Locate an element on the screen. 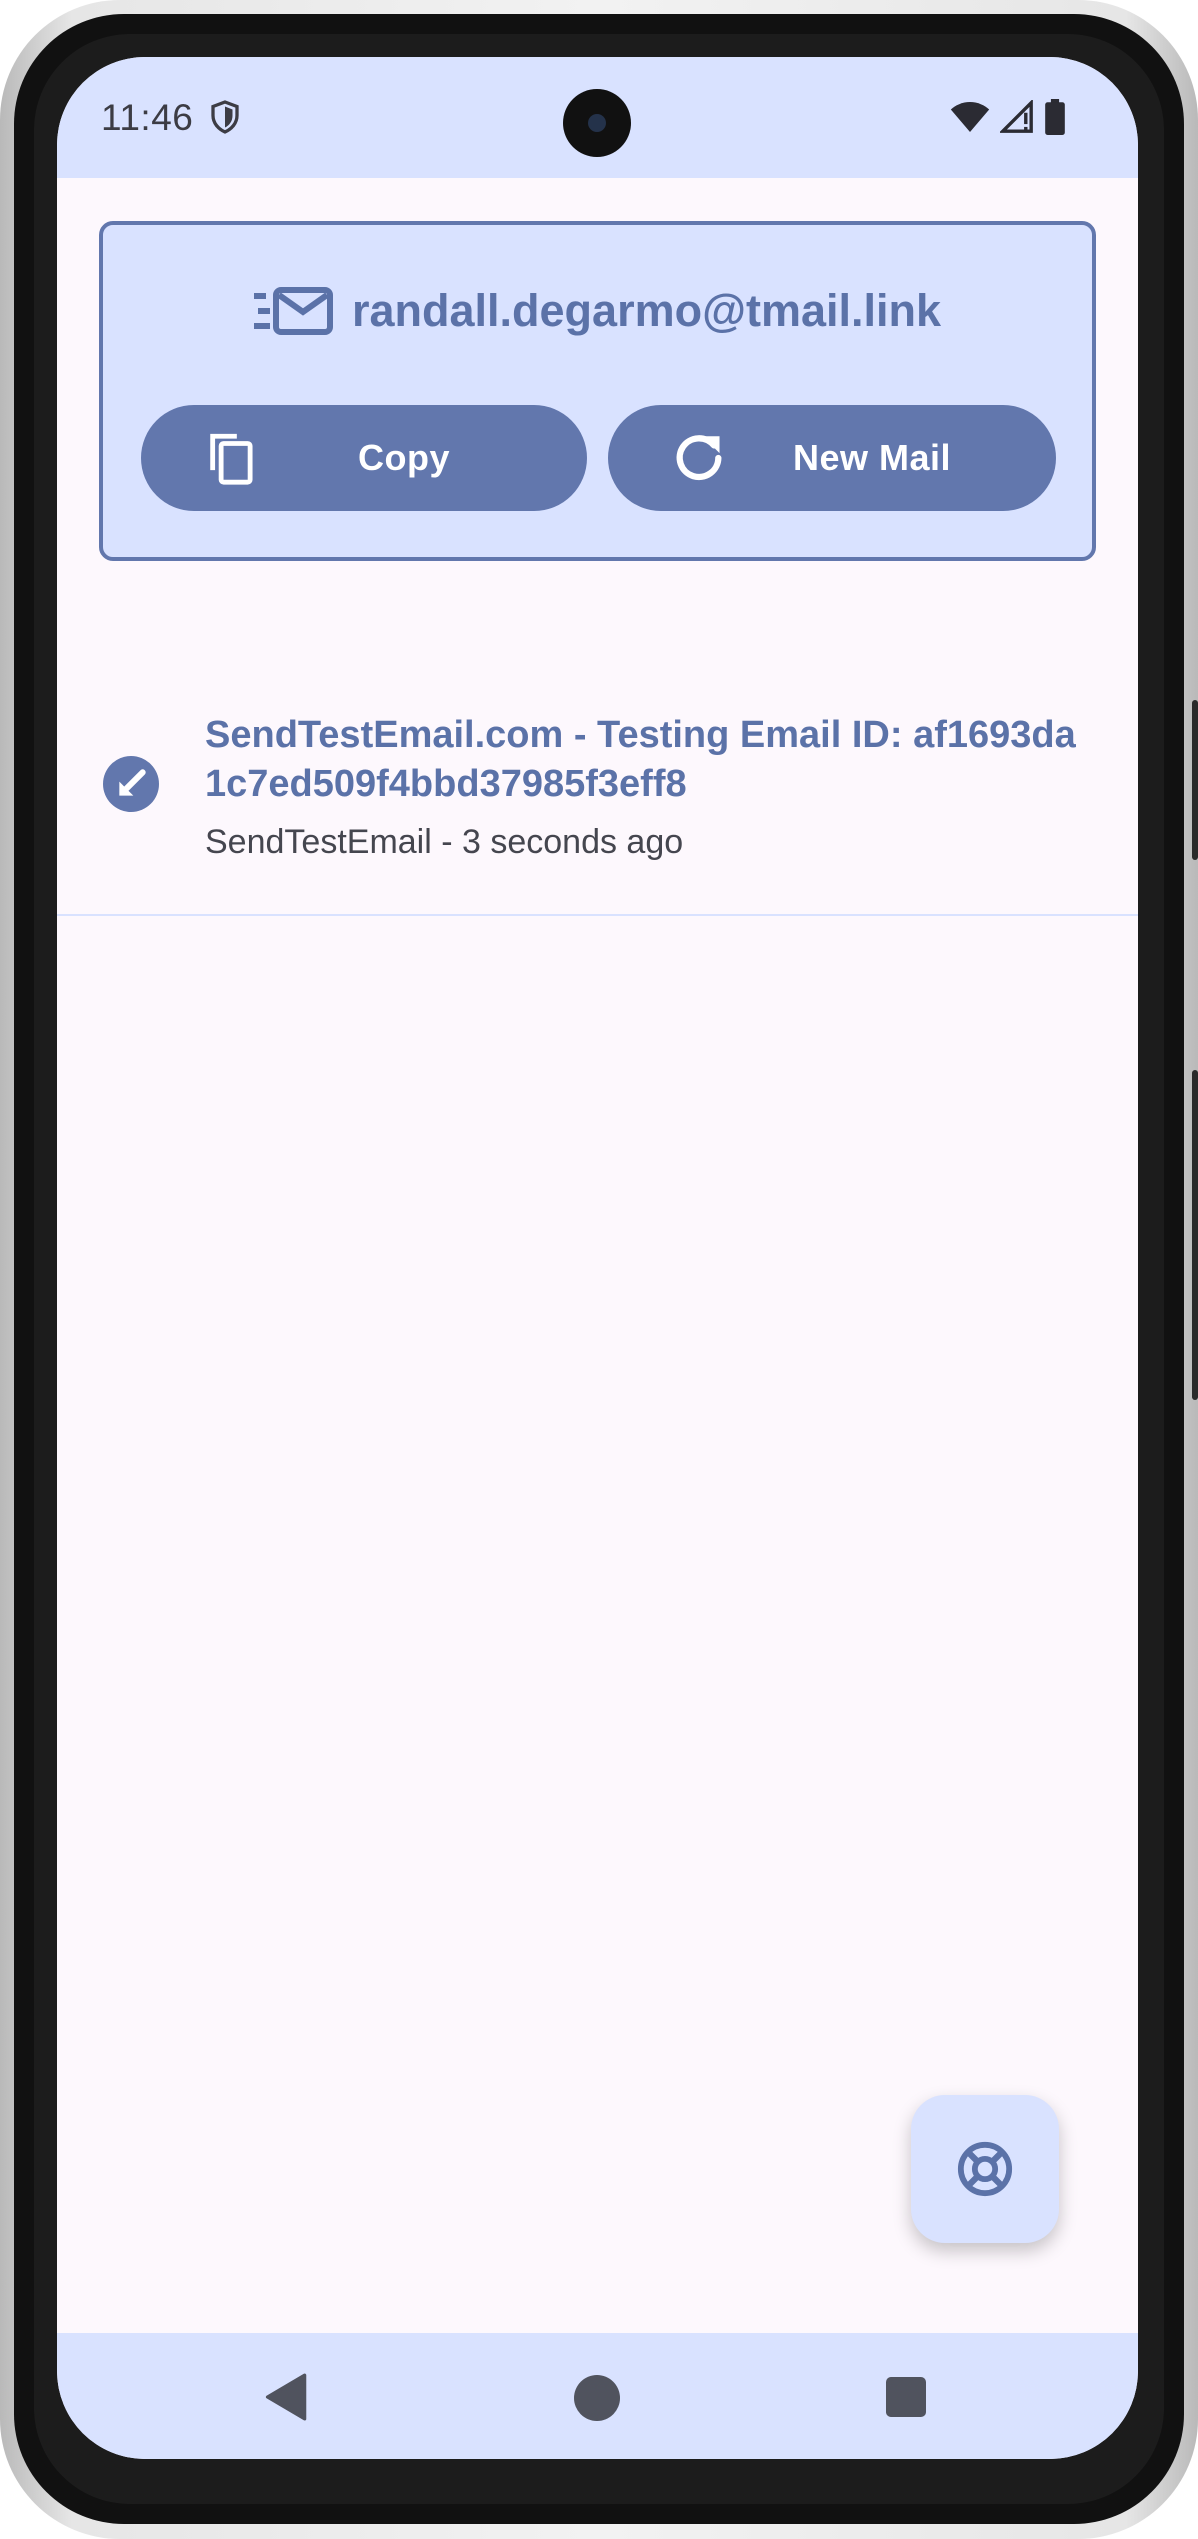 The width and height of the screenshot is (1198, 2539). shield-icon is located at coordinates (225, 117).